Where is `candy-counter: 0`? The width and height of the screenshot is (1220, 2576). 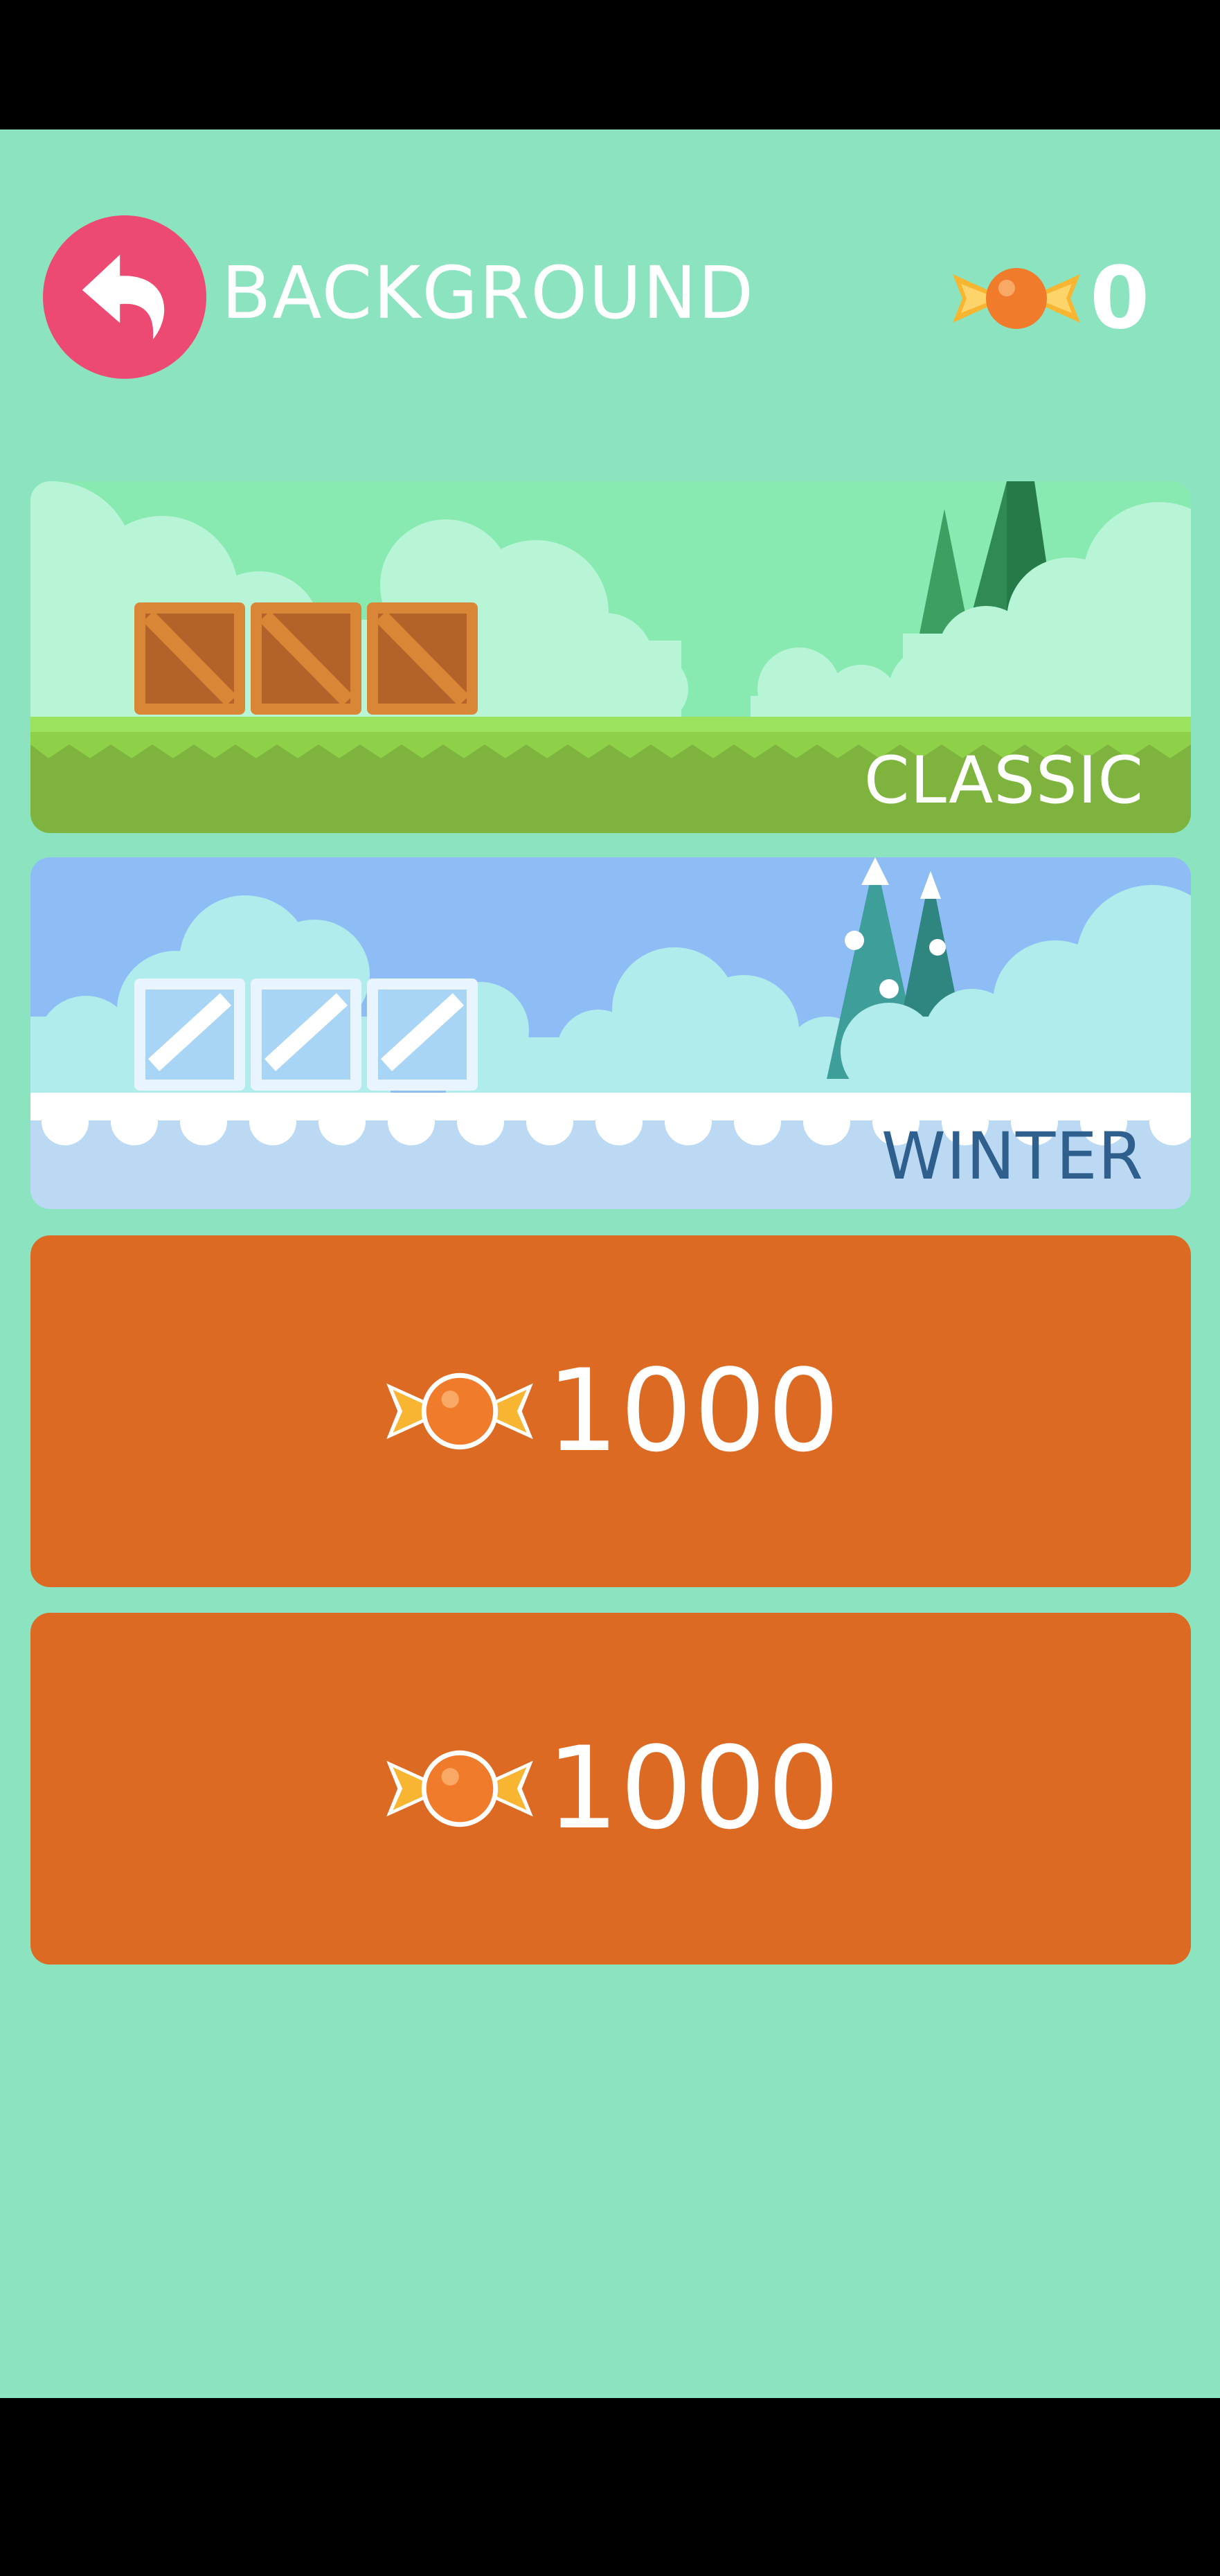
candy-counter: 0 is located at coordinates (1061, 298).